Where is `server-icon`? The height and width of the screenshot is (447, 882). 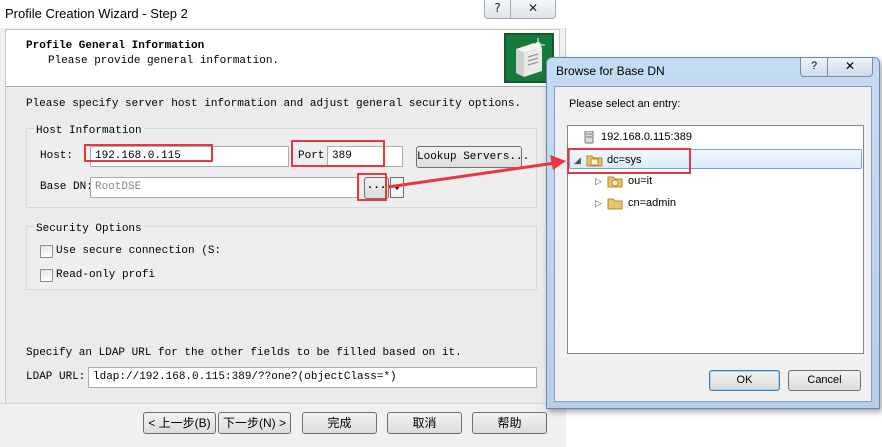
server-icon is located at coordinates (589, 137).